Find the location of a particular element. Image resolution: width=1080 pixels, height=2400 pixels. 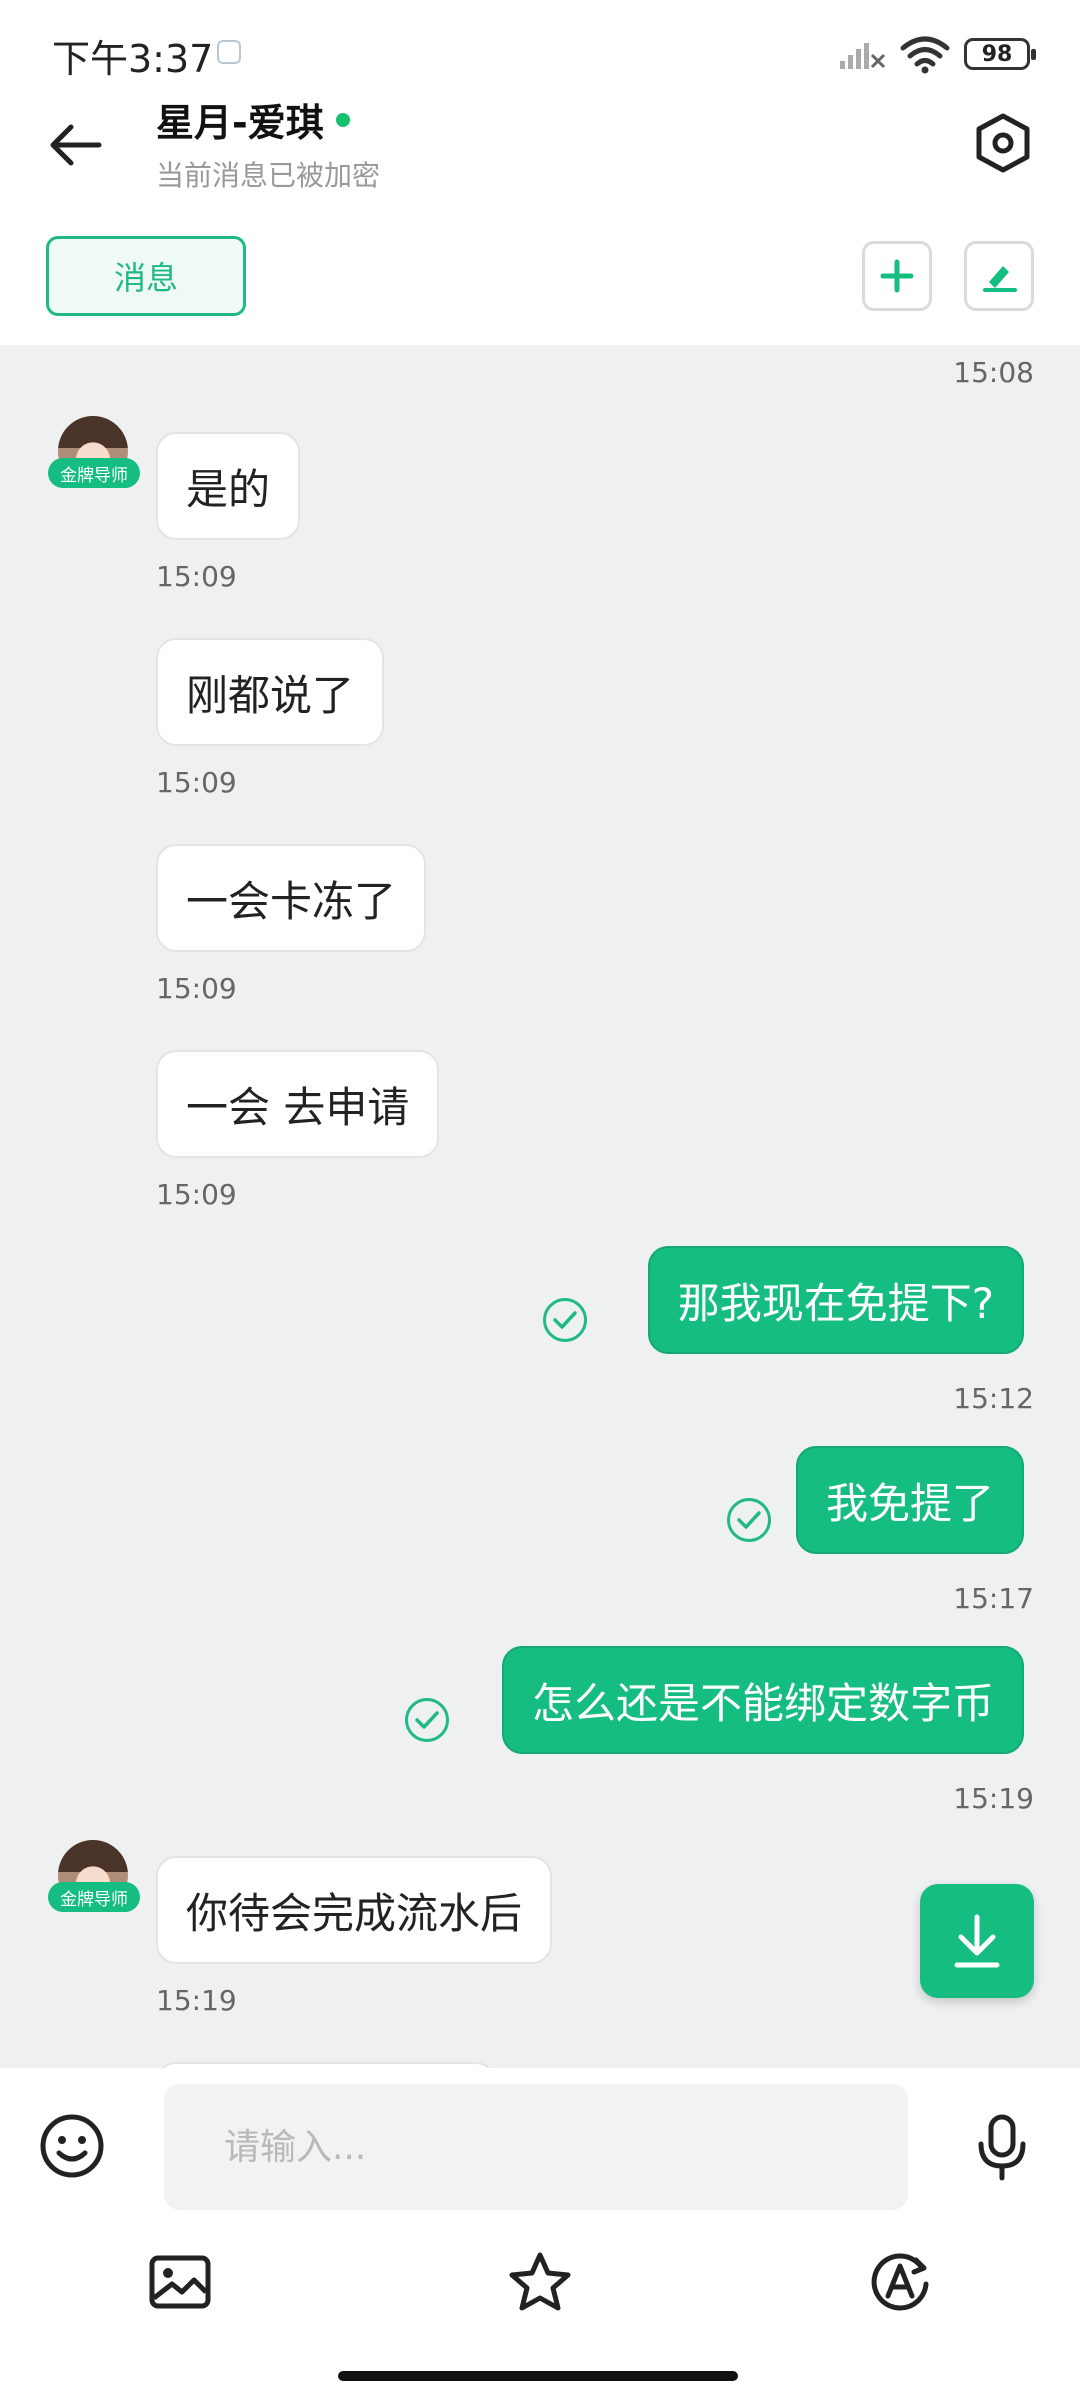

translate-button is located at coordinates (900, 2282).